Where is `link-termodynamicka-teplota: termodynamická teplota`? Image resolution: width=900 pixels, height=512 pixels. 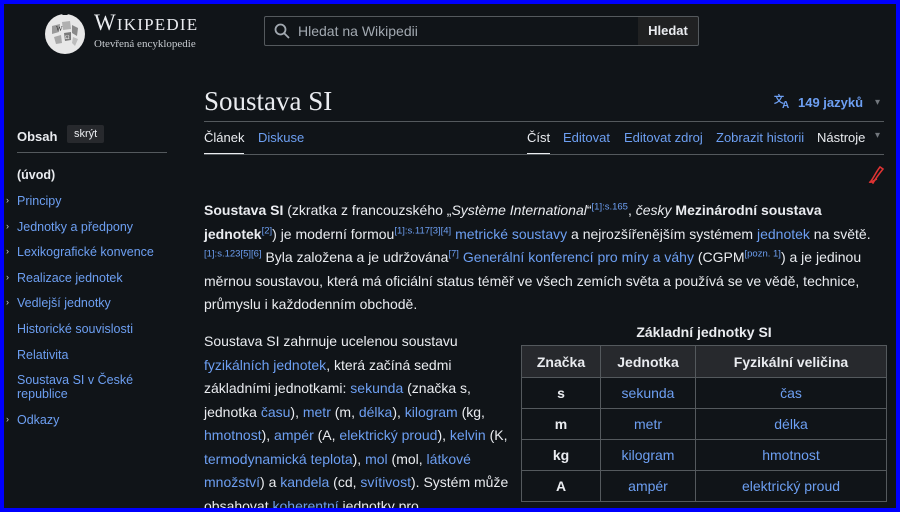
link-termodynamicka-teplota: termodynamická teplota is located at coordinates (278, 459).